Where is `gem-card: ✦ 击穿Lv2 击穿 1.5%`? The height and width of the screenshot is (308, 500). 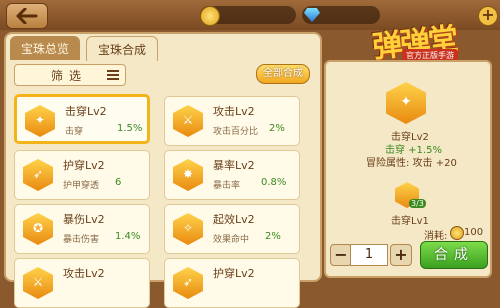
gem-card: ✦ 击穿Lv2 击穿 1.5% is located at coordinates (82, 119).